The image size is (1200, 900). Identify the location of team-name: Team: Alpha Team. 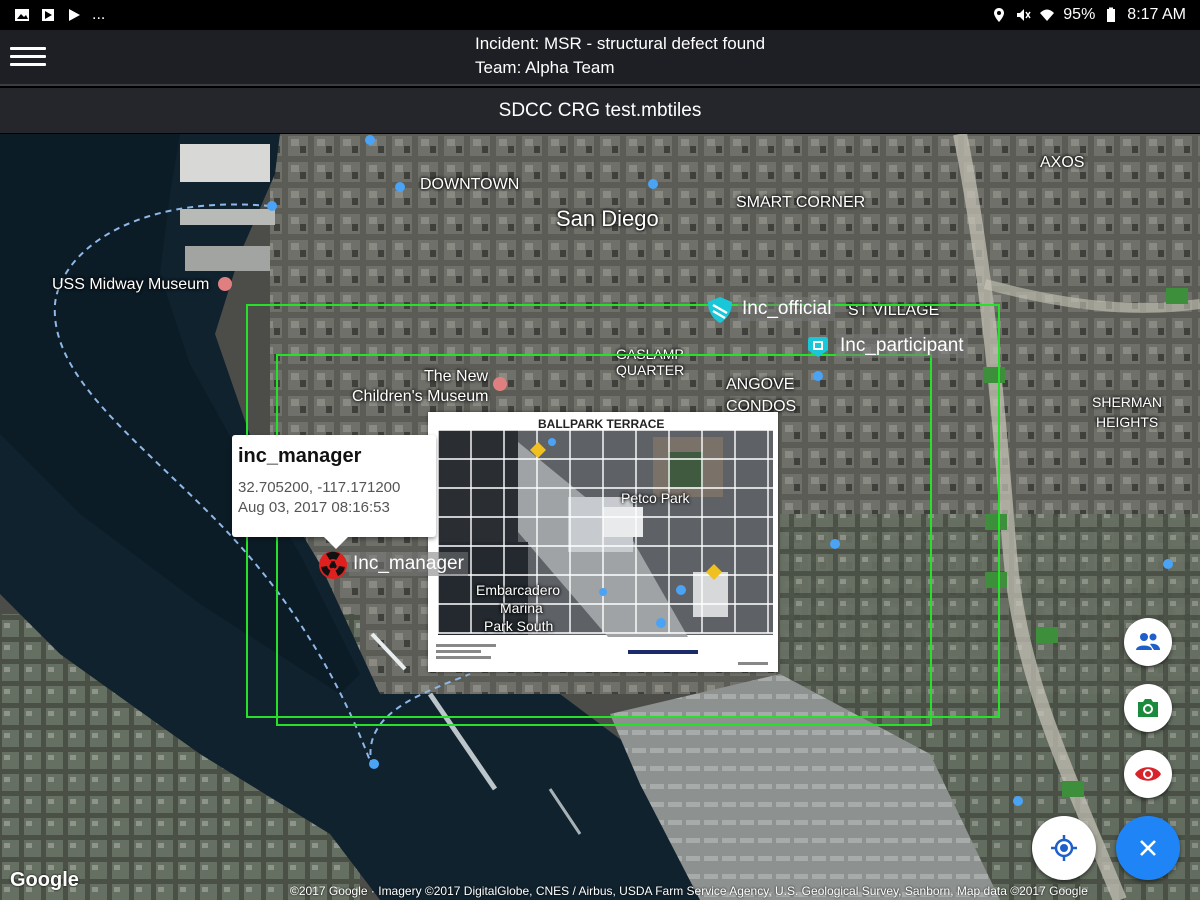
(545, 67).